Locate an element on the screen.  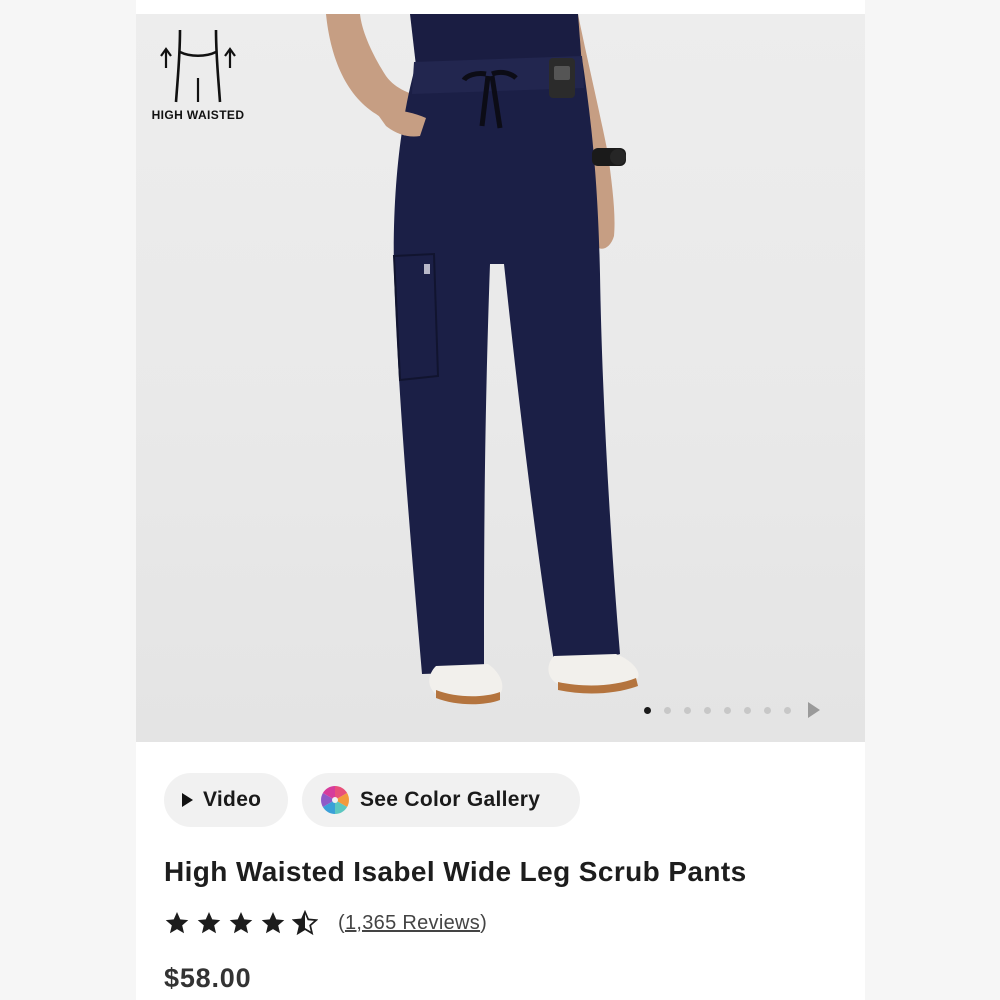
video-button: Video is located at coordinates (226, 800).